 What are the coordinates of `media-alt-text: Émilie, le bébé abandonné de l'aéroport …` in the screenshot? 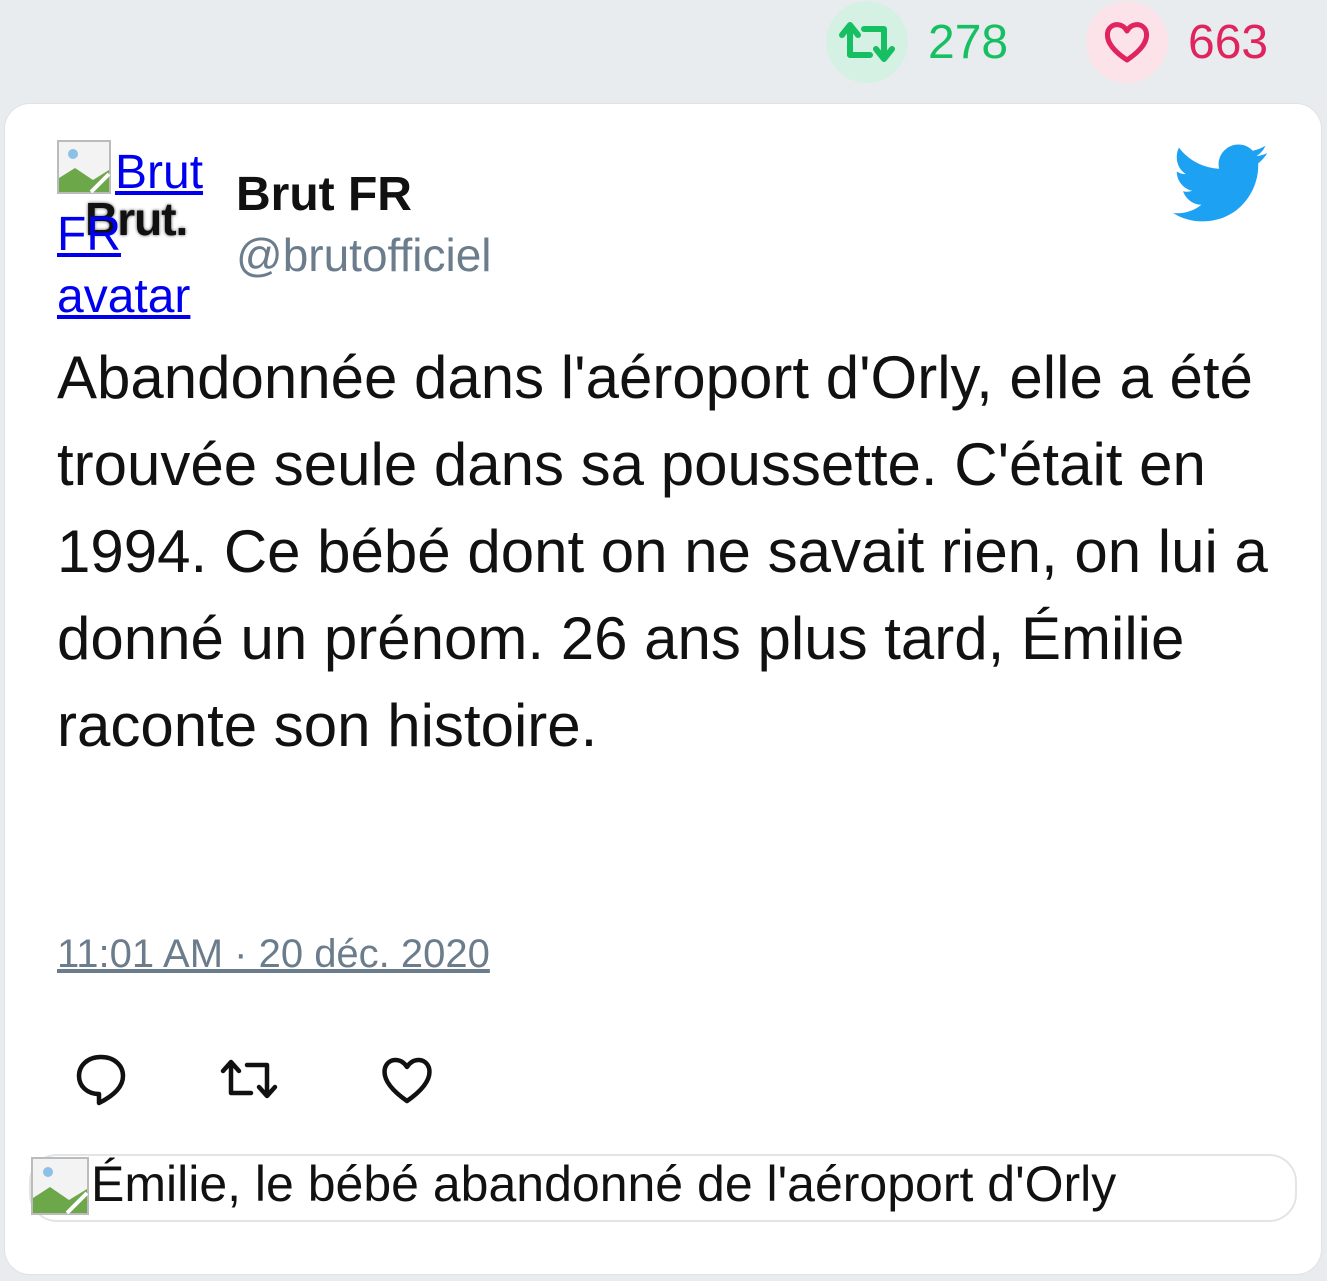 It's located at (604, 1184).